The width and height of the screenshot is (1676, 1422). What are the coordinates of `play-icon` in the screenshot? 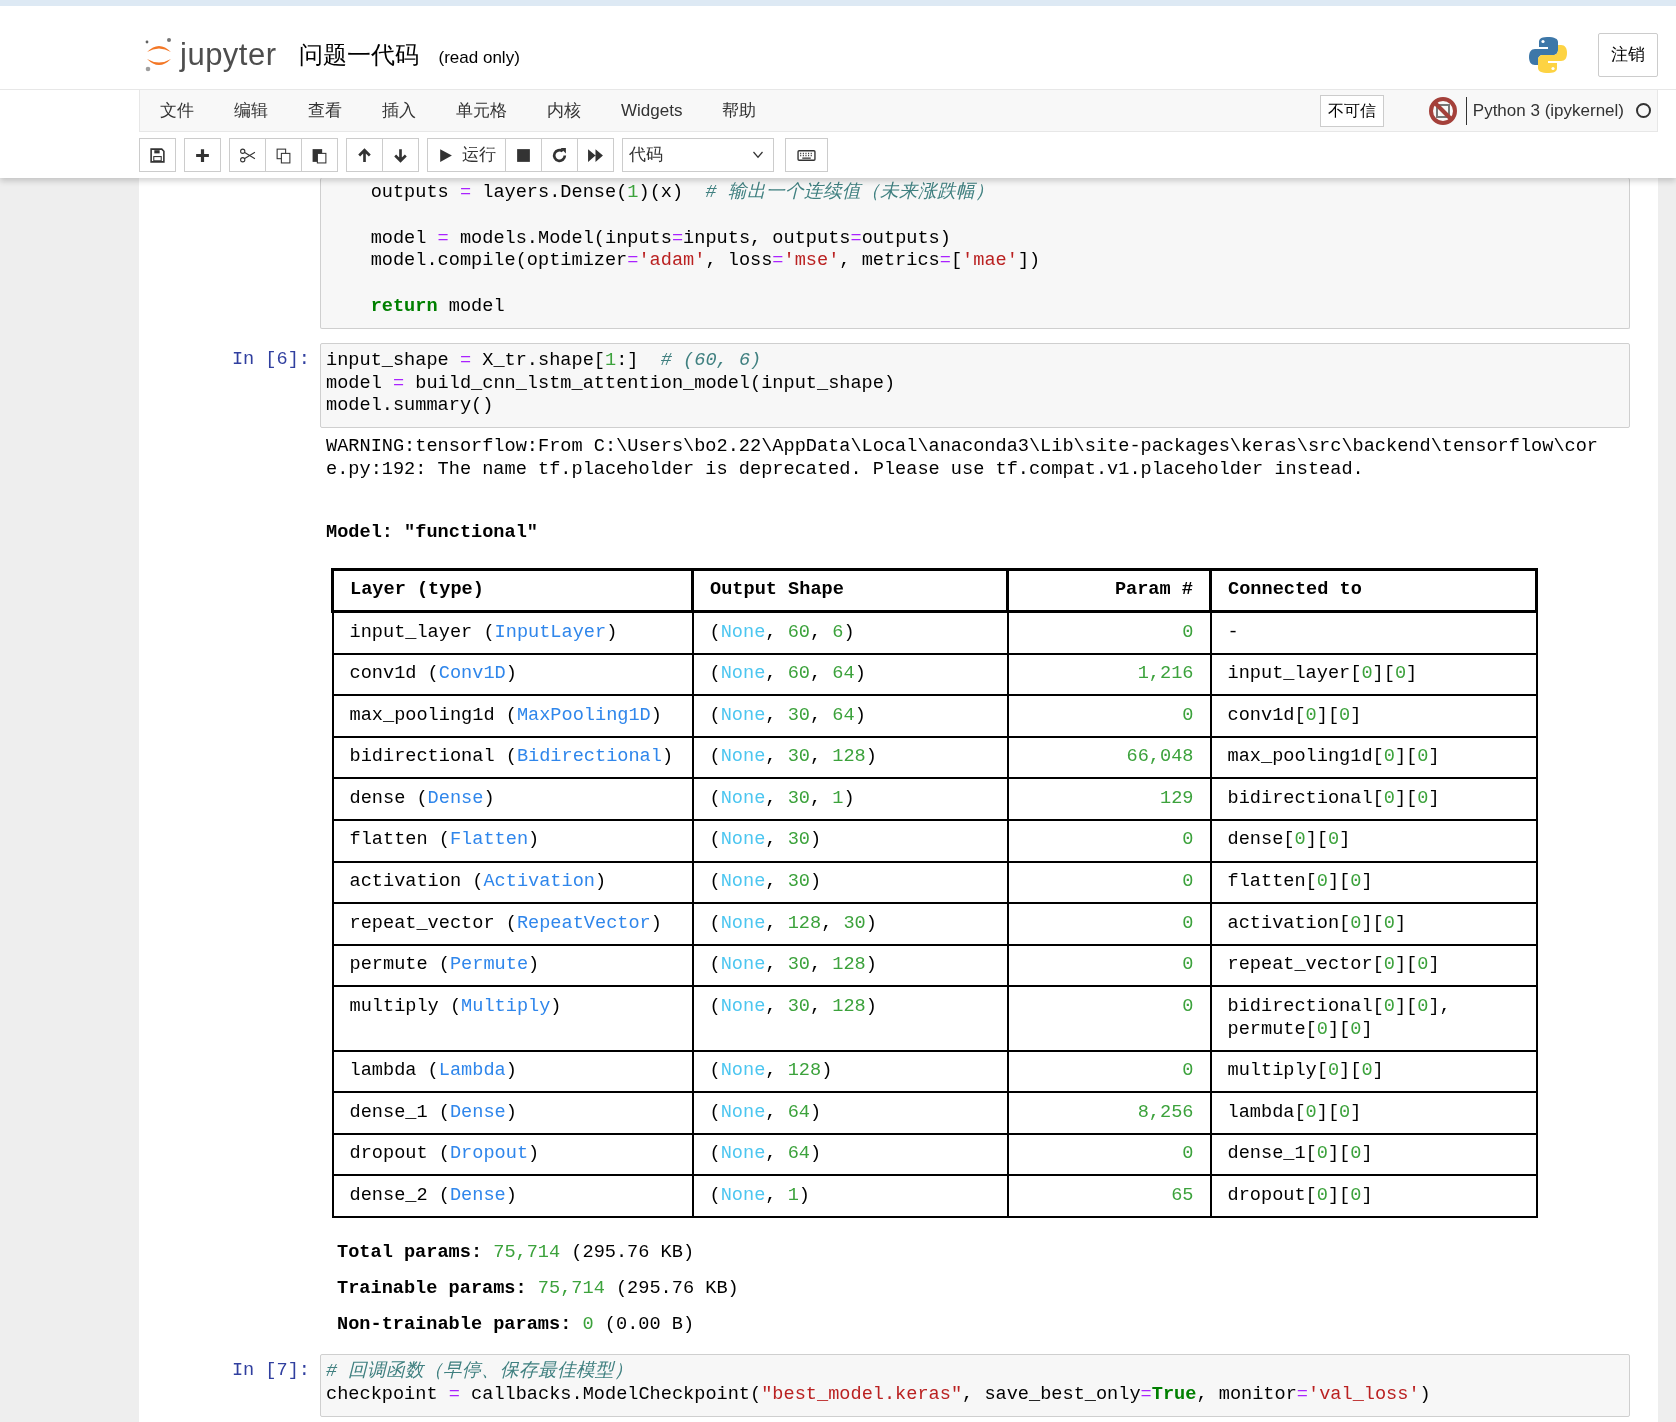 It's located at (445, 155).